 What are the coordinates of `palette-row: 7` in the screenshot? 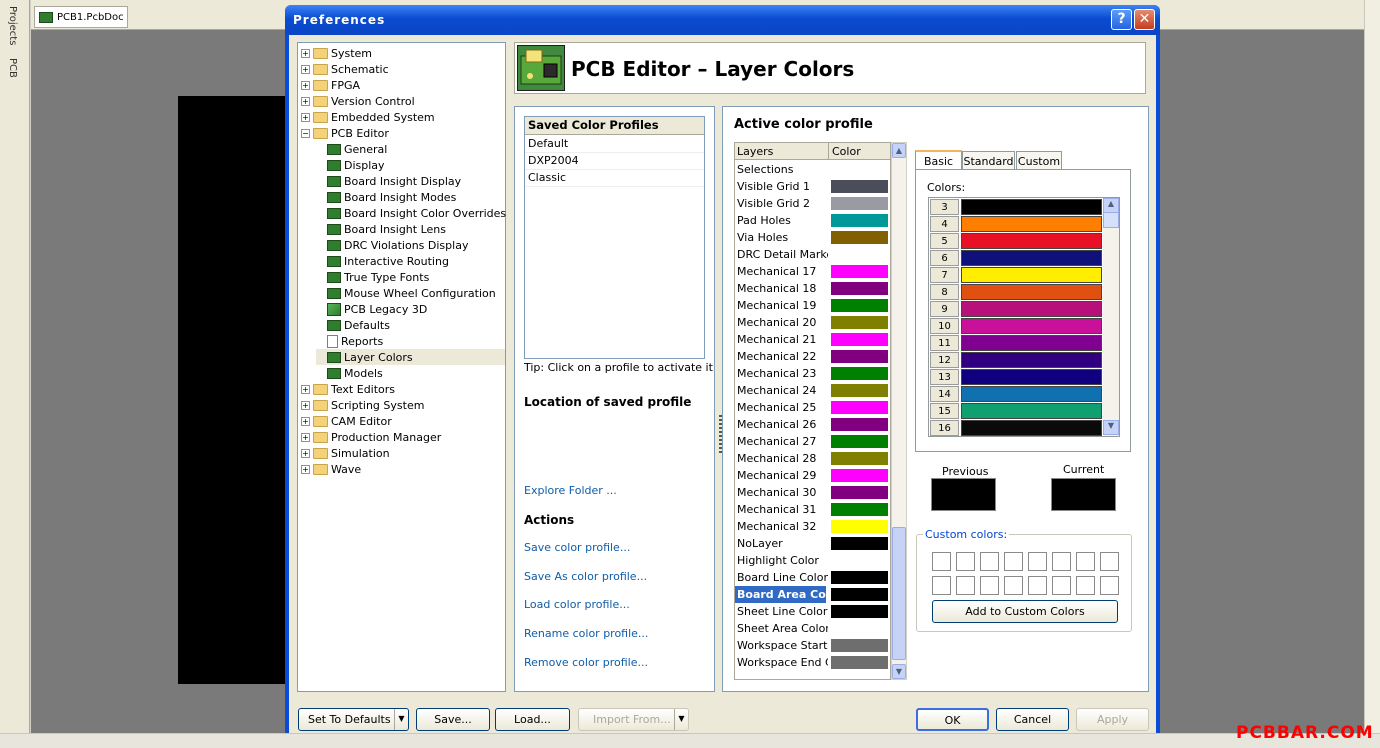 It's located at (1016, 275).